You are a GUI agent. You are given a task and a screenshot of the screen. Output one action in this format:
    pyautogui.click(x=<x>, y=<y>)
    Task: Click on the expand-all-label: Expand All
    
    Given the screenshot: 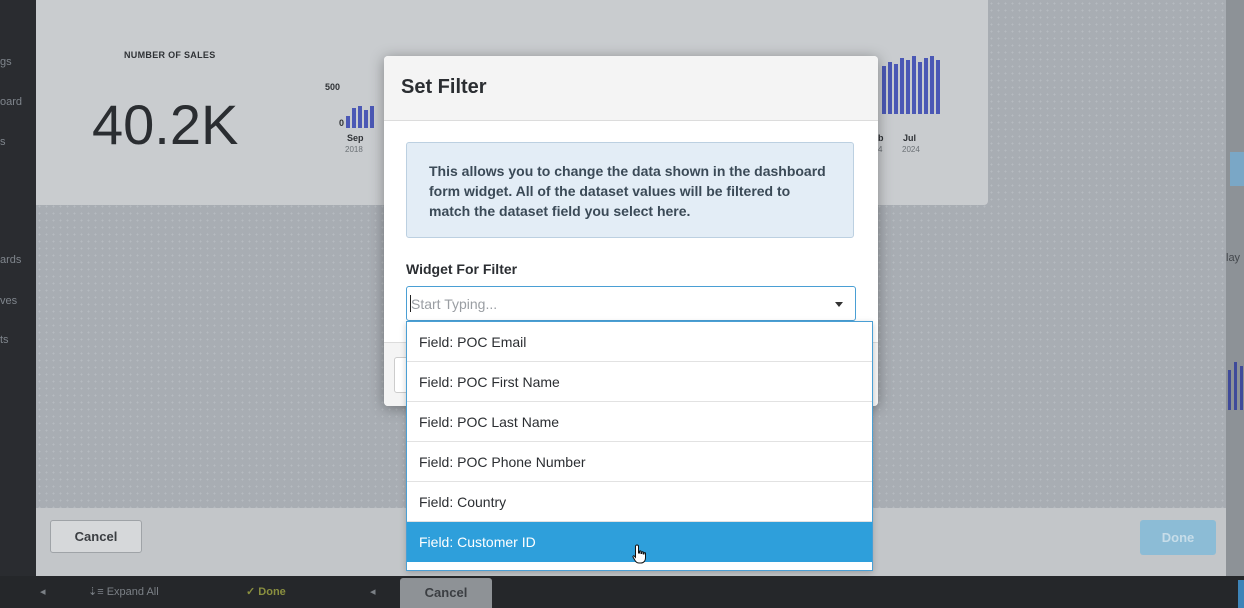 What is the action you would take?
    pyautogui.click(x=132, y=592)
    